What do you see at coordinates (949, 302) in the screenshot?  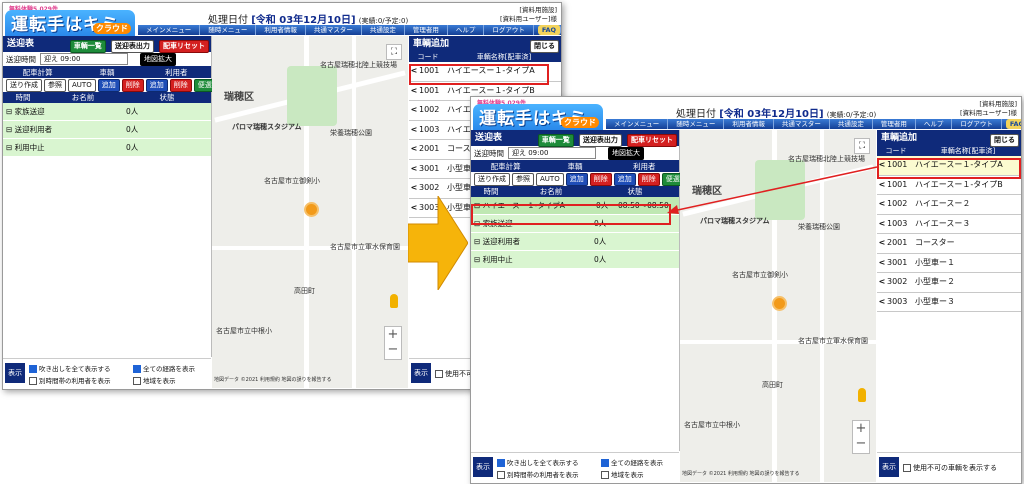 I see `vehicle-row: <3003 小型車ー３` at bounding box center [949, 302].